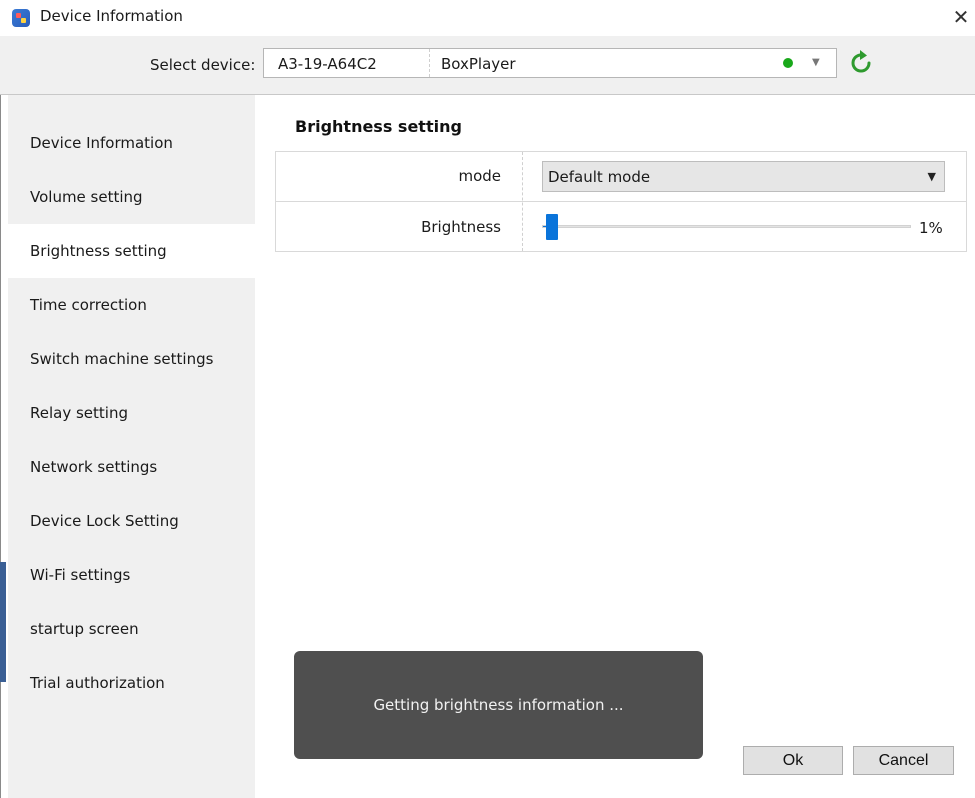 This screenshot has height=798, width=975. Describe the element at coordinates (131, 143) in the screenshot. I see `sidebar-item-device-information: Device Information` at that location.